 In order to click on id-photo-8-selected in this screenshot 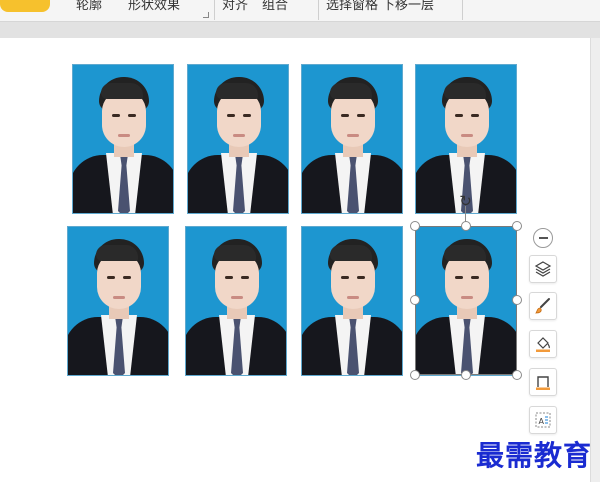, I will do `click(466, 301)`.